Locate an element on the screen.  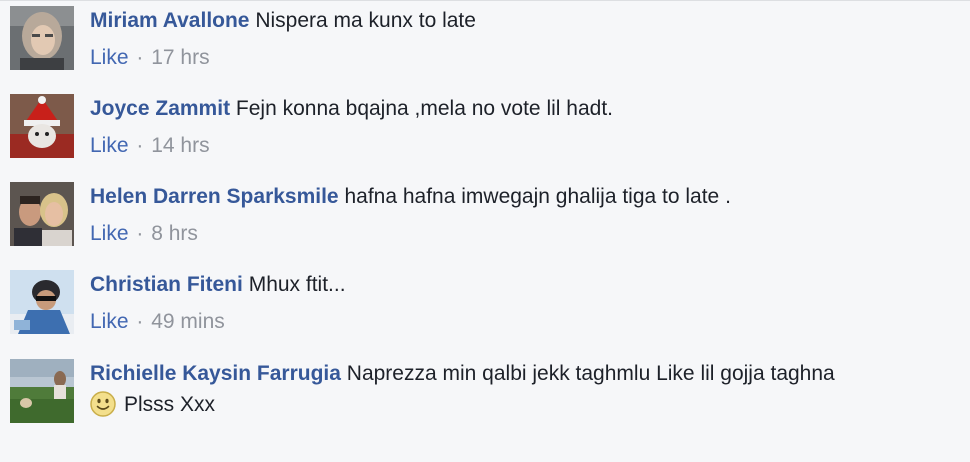
comment-author-link: Miriam Avallone is located at coordinates (170, 20).